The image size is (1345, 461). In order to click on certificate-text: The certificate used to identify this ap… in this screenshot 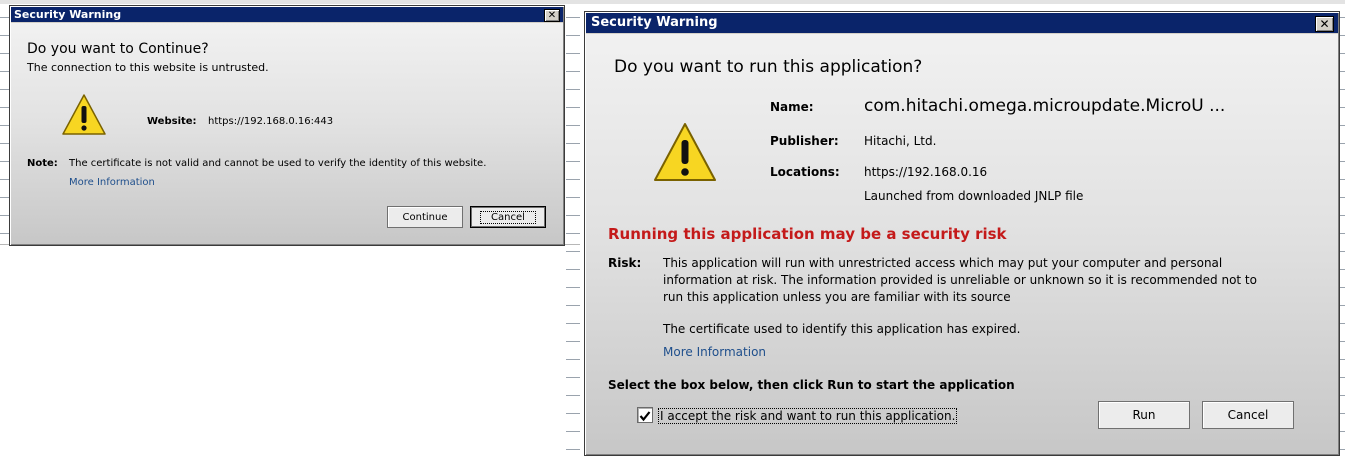, I will do `click(842, 329)`.